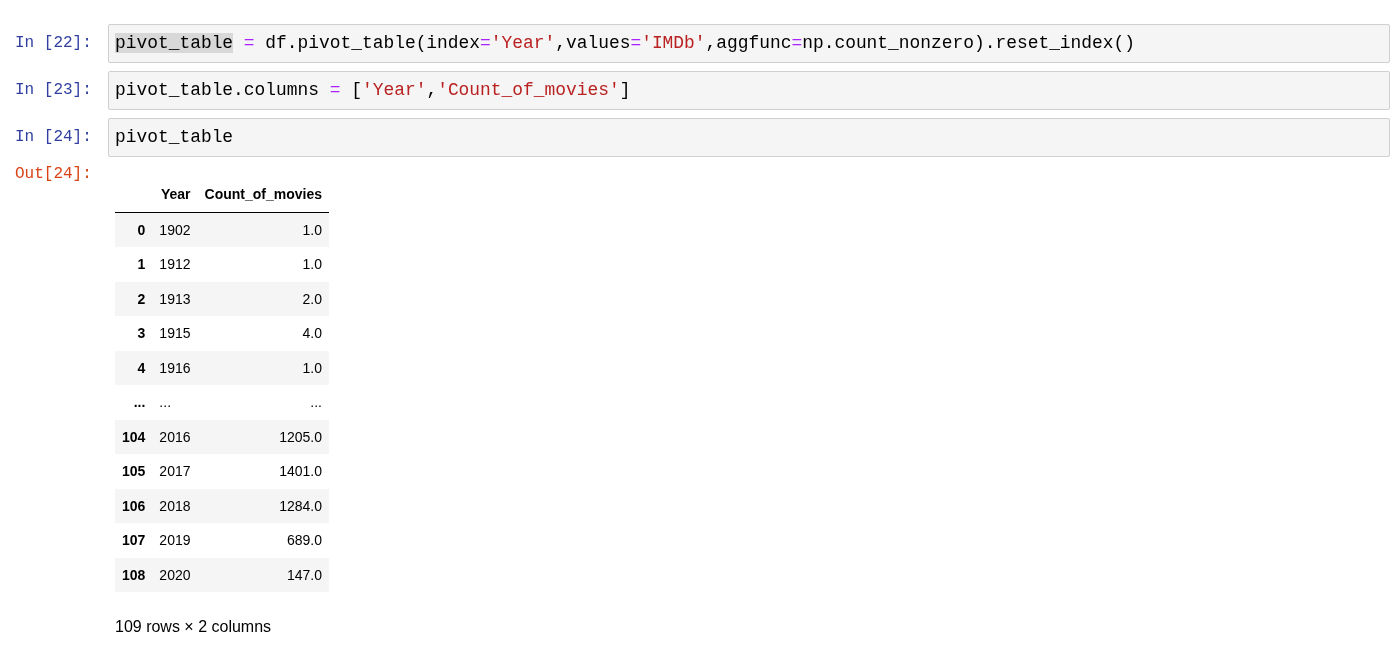 This screenshot has width=1400, height=655. What do you see at coordinates (175, 137) in the screenshot?
I see `code-line: pivot_table` at bounding box center [175, 137].